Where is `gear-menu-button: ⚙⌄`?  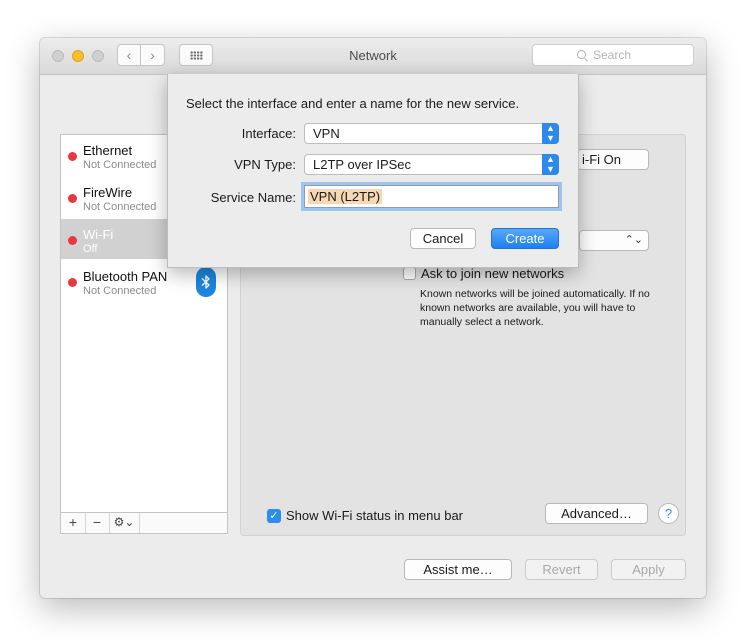
gear-menu-button: ⚙⌄ is located at coordinates (124, 523).